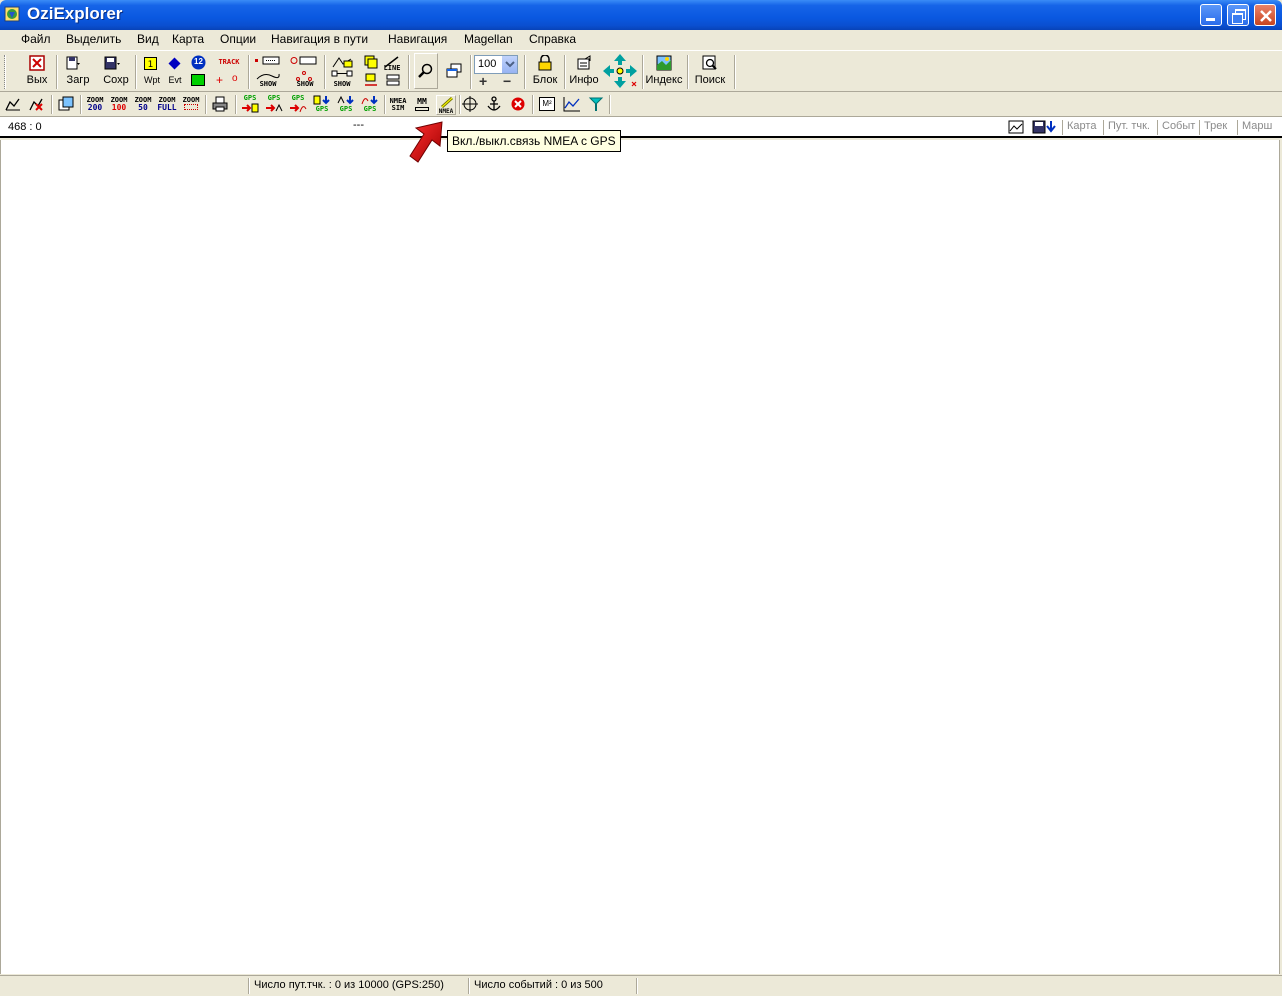 Image resolution: width=1282 pixels, height=996 pixels. Describe the element at coordinates (1126, 127) in the screenshot. I see `tab-waypoints: Пут. тчк.` at that location.